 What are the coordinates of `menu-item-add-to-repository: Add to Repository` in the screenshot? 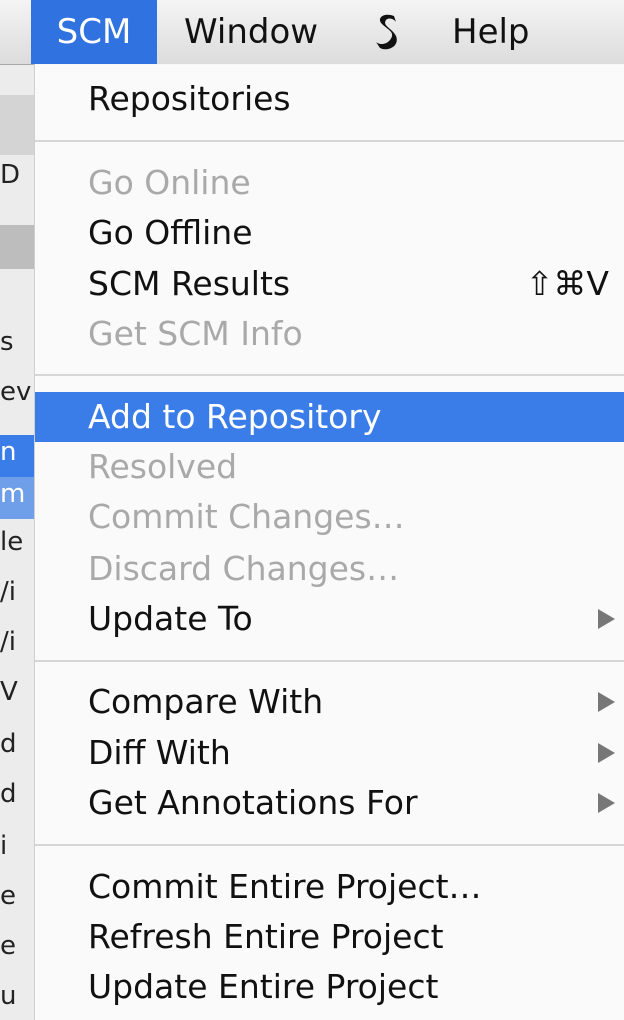 It's located at (329, 417).